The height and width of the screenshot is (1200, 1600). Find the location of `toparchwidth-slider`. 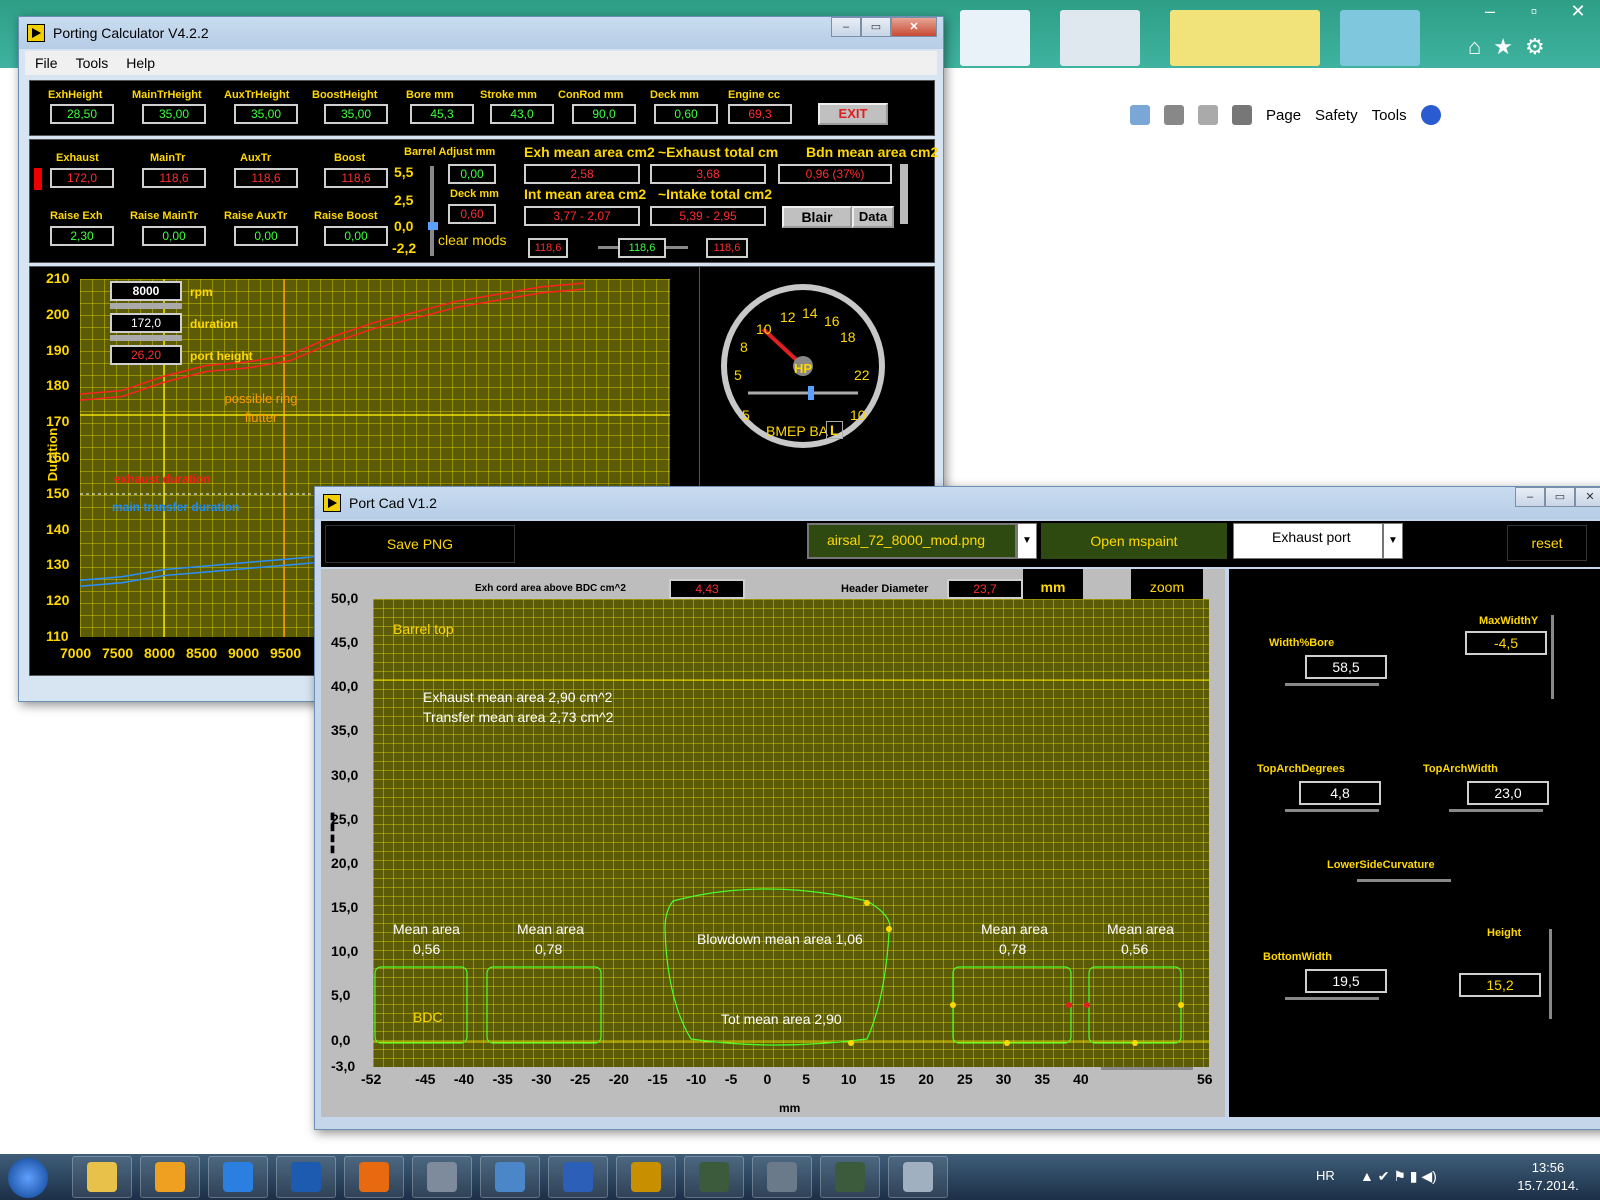

toparchwidth-slider is located at coordinates (1496, 810).